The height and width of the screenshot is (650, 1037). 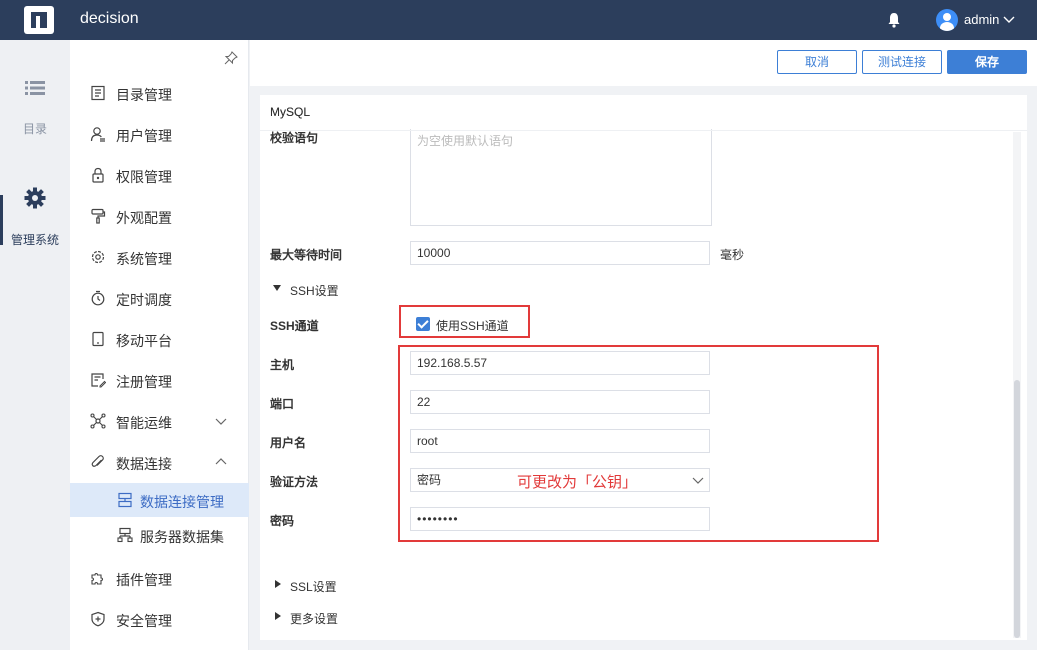 What do you see at coordinates (314, 290) in the screenshot?
I see `ssh-section-toggle: SSH设置` at bounding box center [314, 290].